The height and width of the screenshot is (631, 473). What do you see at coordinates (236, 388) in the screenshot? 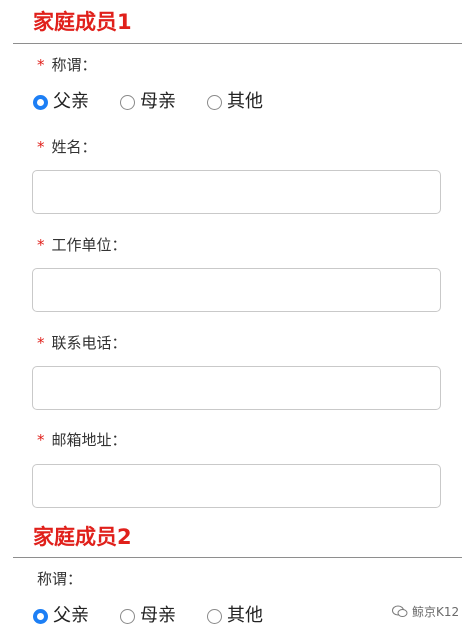
I see `phone-input` at bounding box center [236, 388].